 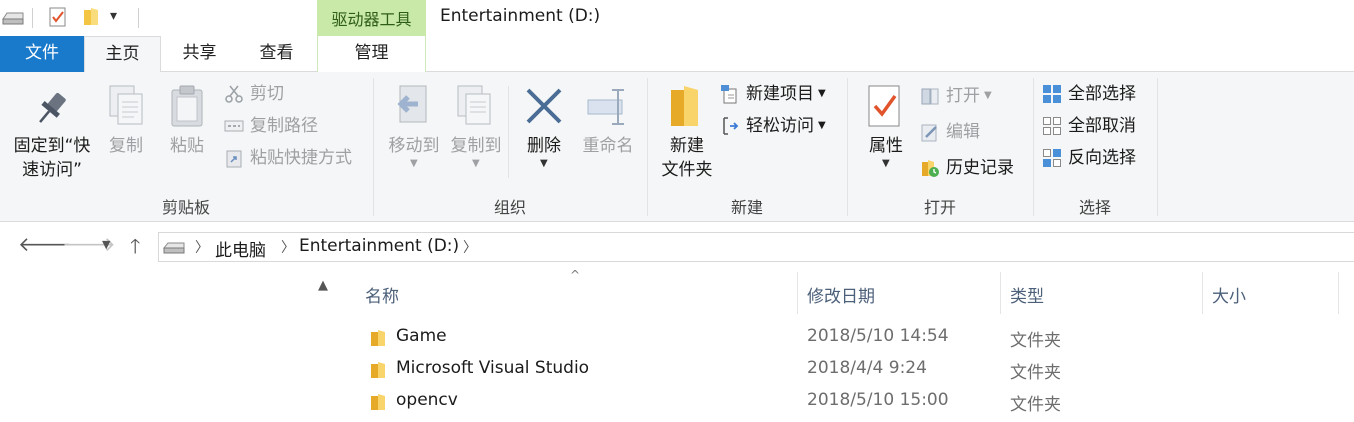 I want to click on new-folder-label-line1: 新建, so click(x=687, y=146).